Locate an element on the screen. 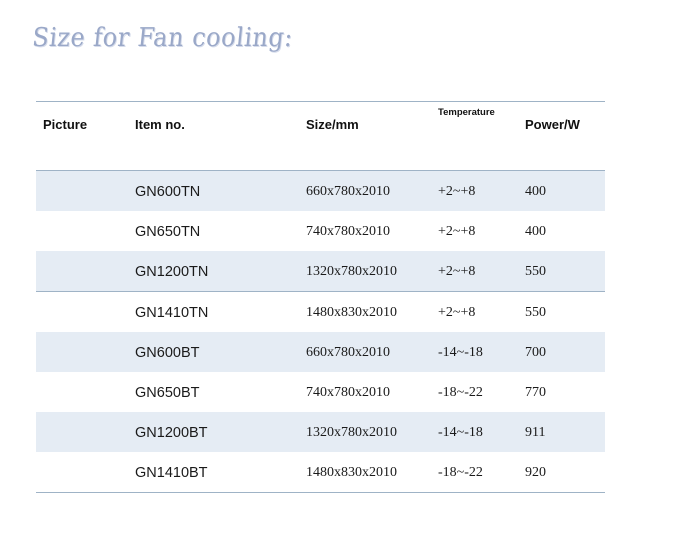 Image resolution: width=682 pixels, height=557 pixels. page-heading: Size for Fan cooling: is located at coordinates (162, 37).